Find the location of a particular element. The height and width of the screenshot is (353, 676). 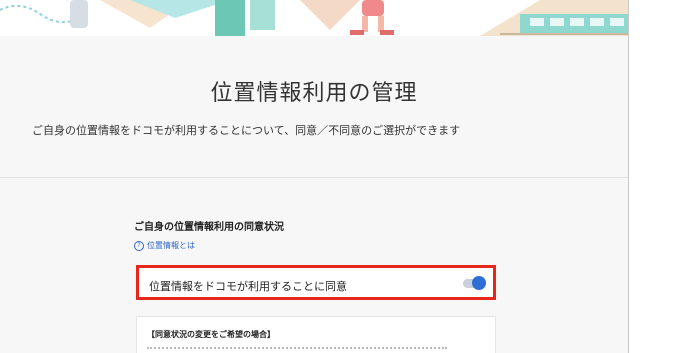

location-consent-row: 位置情報をドコモが利用することに同意 is located at coordinates (316, 282).